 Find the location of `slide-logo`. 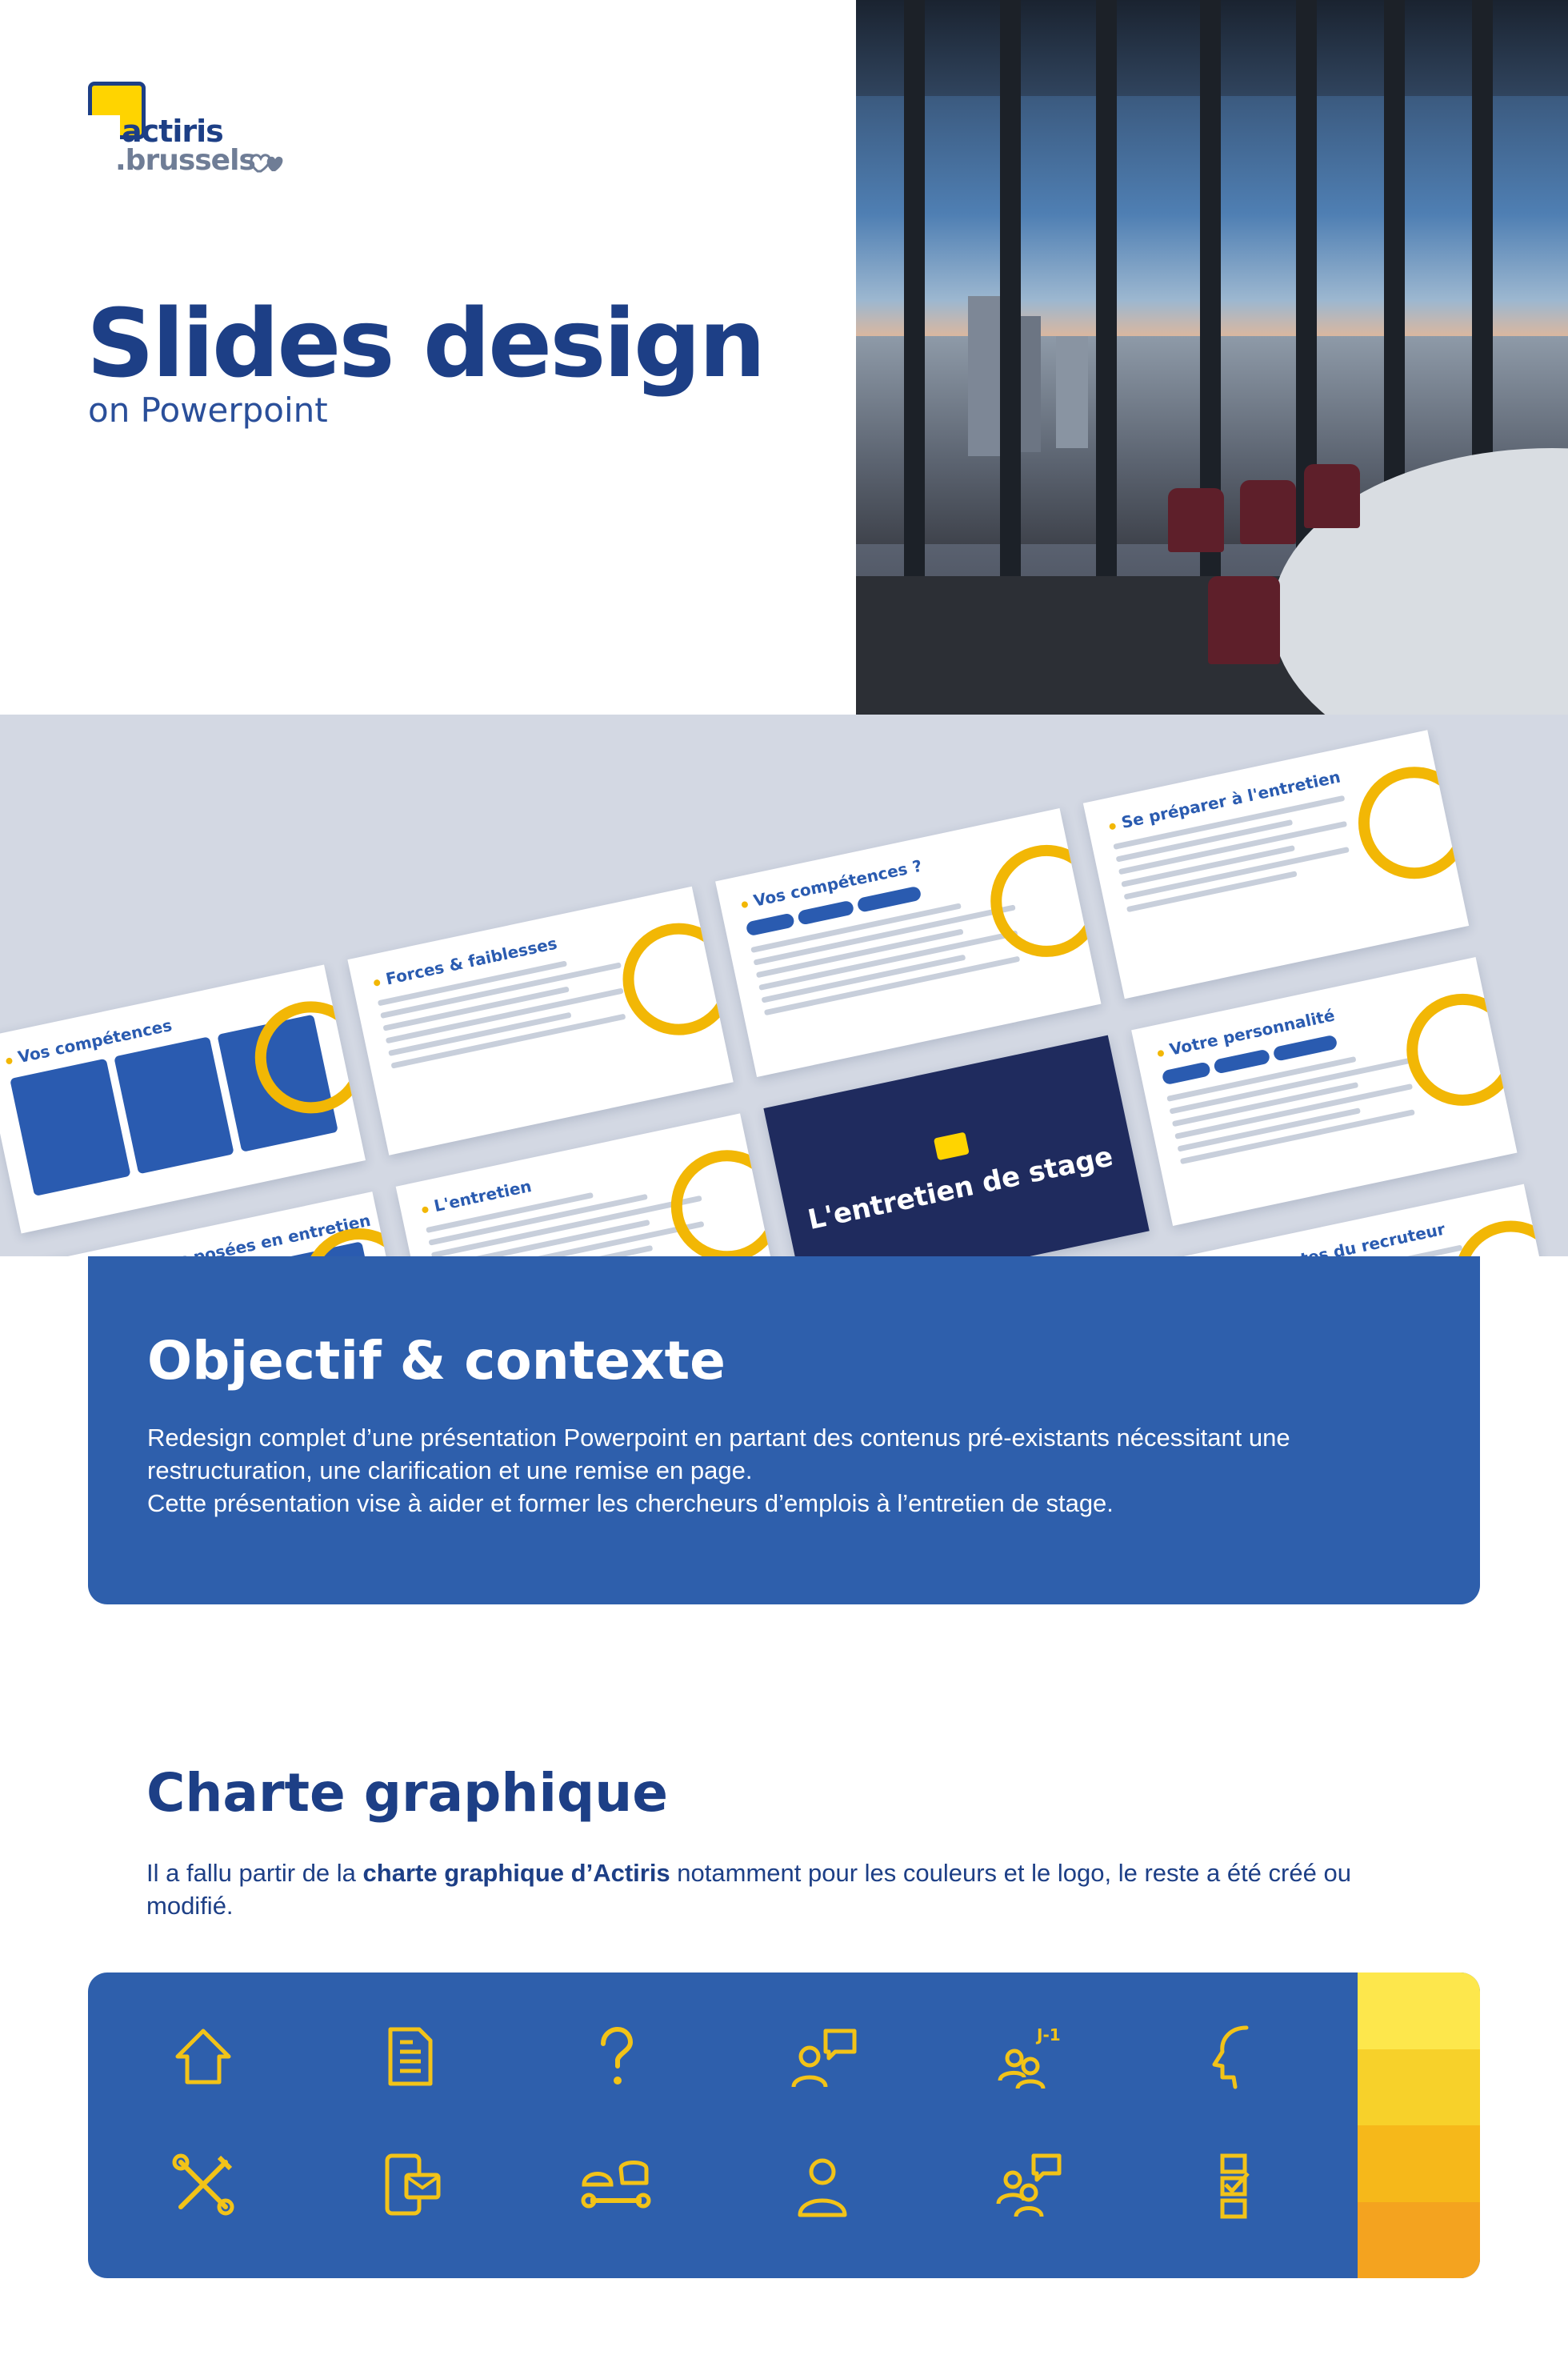

slide-logo is located at coordinates (951, 1146).